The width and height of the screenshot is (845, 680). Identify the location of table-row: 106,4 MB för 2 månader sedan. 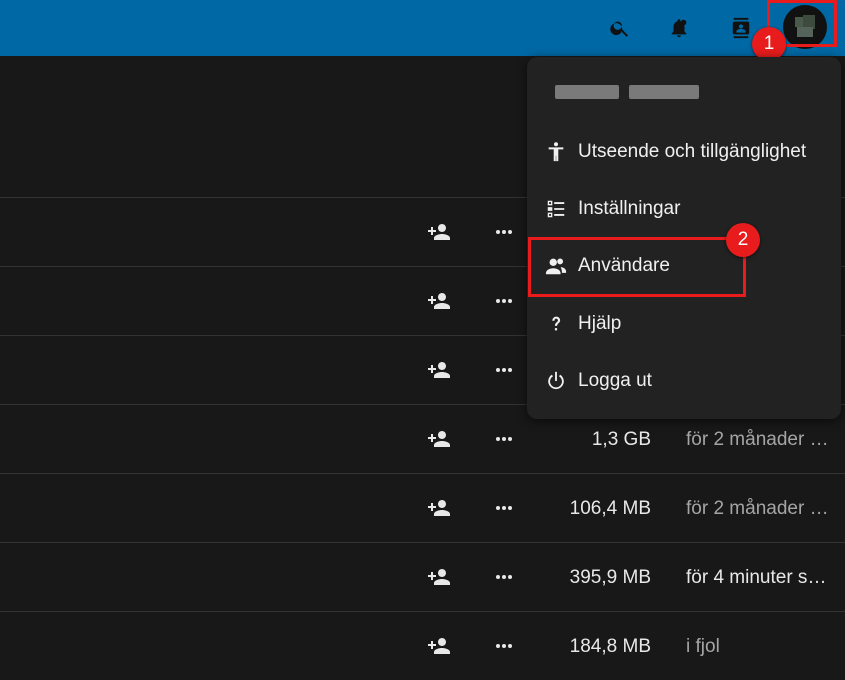
(422, 507).